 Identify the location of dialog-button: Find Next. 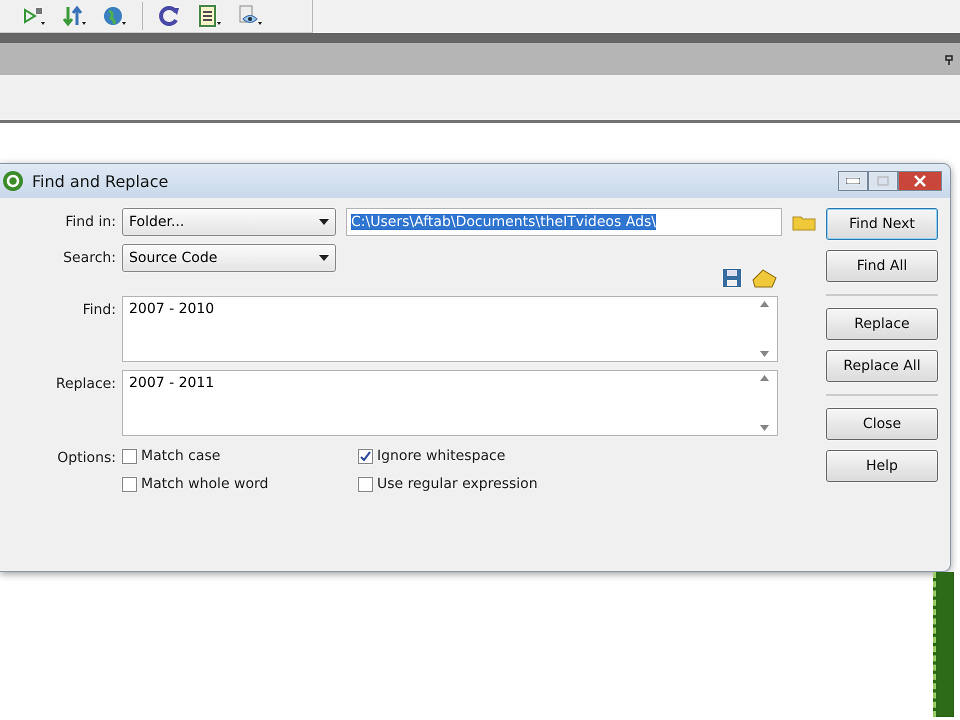
(882, 224).